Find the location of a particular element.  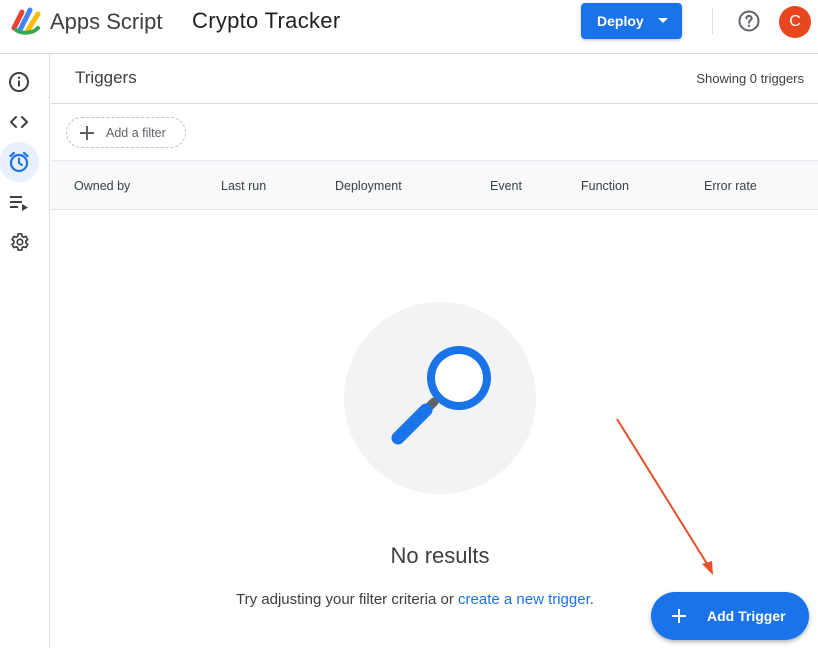

rail-item-settings is located at coordinates (19, 242).